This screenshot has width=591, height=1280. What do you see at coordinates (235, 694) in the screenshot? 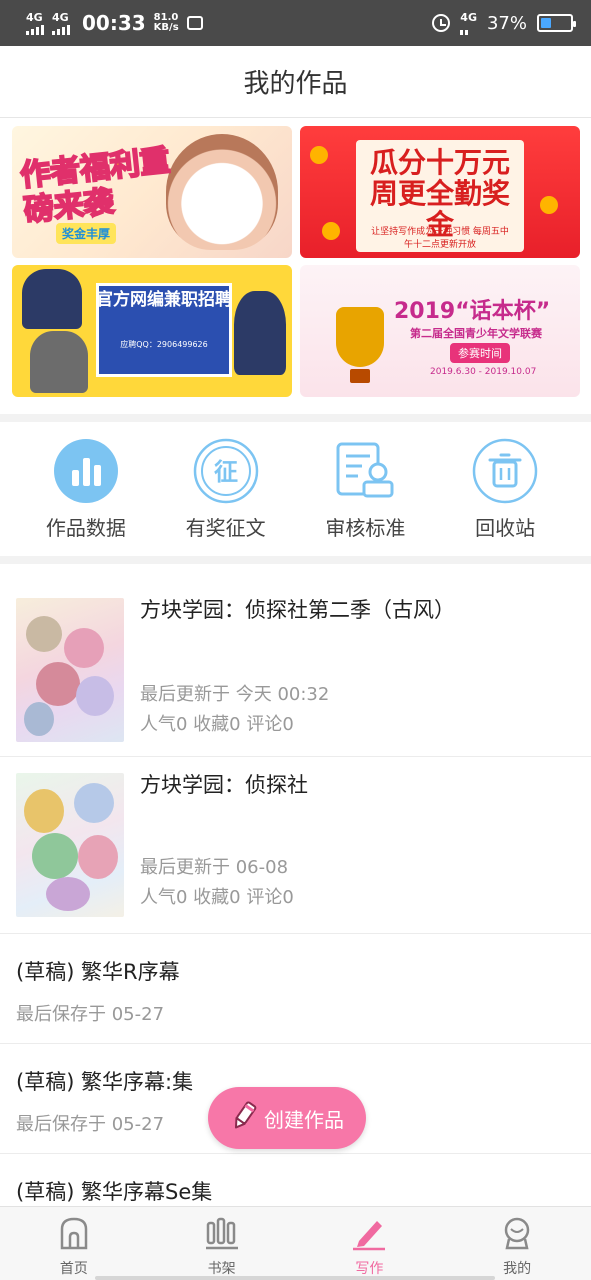
I see `work-updated: 最后更新于 今天 00:32` at bounding box center [235, 694].